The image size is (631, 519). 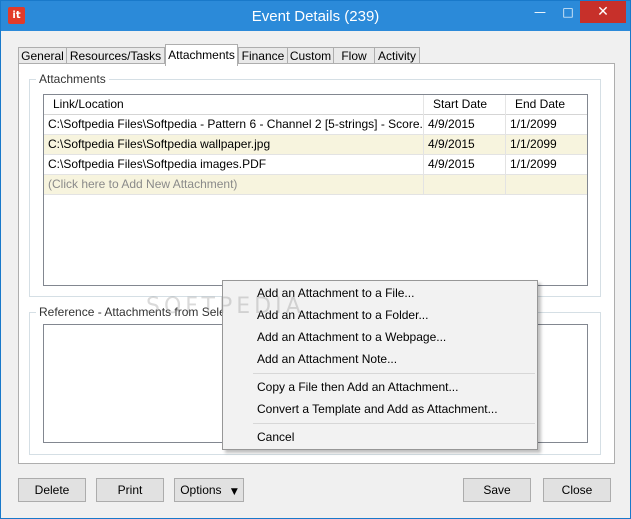 What do you see at coordinates (540, 12) in the screenshot?
I see `minimize-button: —` at bounding box center [540, 12].